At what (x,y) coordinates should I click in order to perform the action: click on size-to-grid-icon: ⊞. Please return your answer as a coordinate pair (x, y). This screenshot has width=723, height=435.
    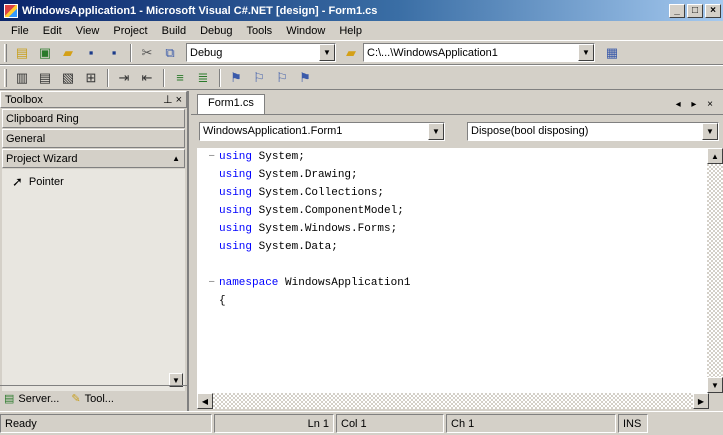
    Looking at the image, I should click on (91, 78).